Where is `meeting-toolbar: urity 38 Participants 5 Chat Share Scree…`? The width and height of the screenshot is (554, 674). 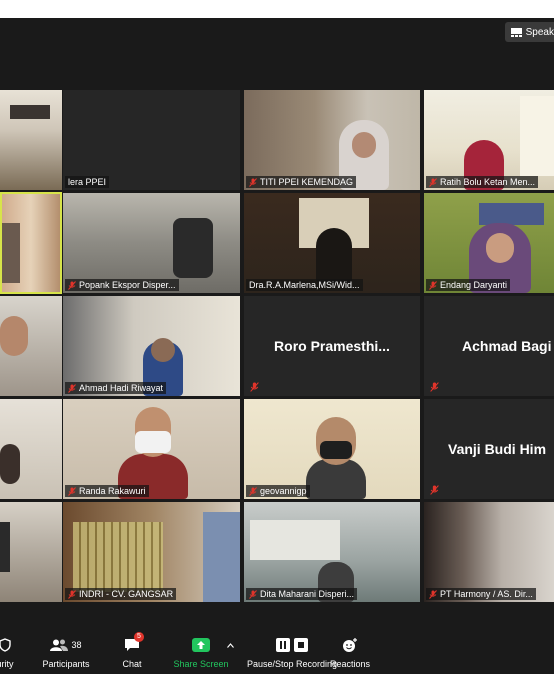
meeting-toolbar: urity 38 Participants 5 Chat Share Scree… is located at coordinates (277, 649).